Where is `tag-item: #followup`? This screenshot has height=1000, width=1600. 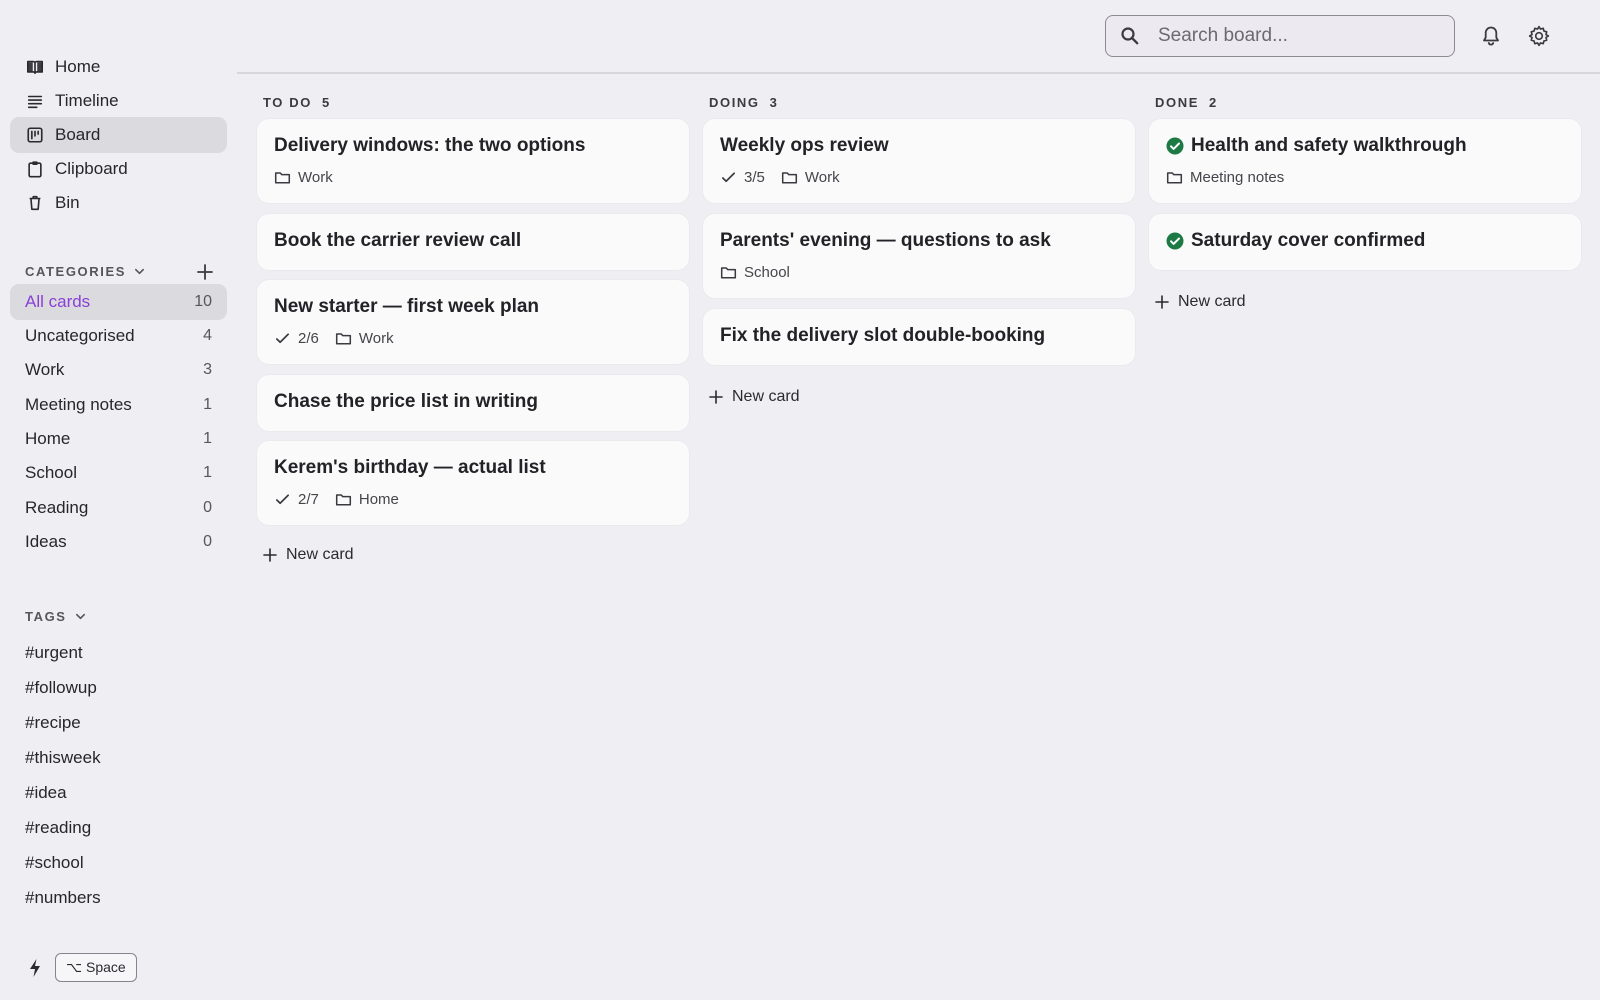
tag-item: #followup is located at coordinates (61, 688).